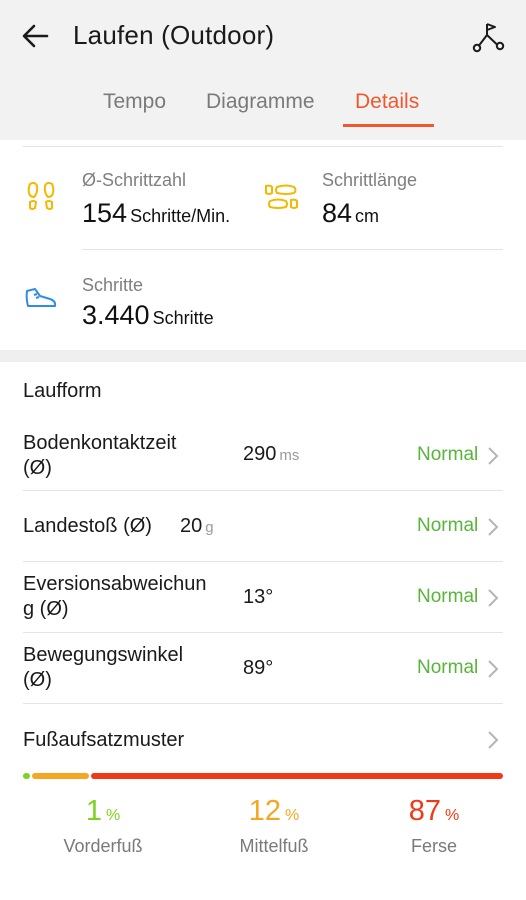 Image resolution: width=526 pixels, height=900 pixels. I want to click on cadence-value: 154 Schritte/Min., so click(156, 213).